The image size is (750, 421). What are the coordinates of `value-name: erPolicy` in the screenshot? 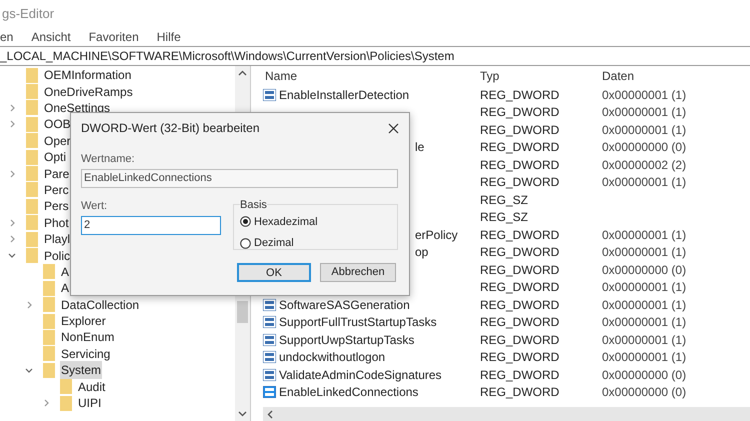 It's located at (436, 235).